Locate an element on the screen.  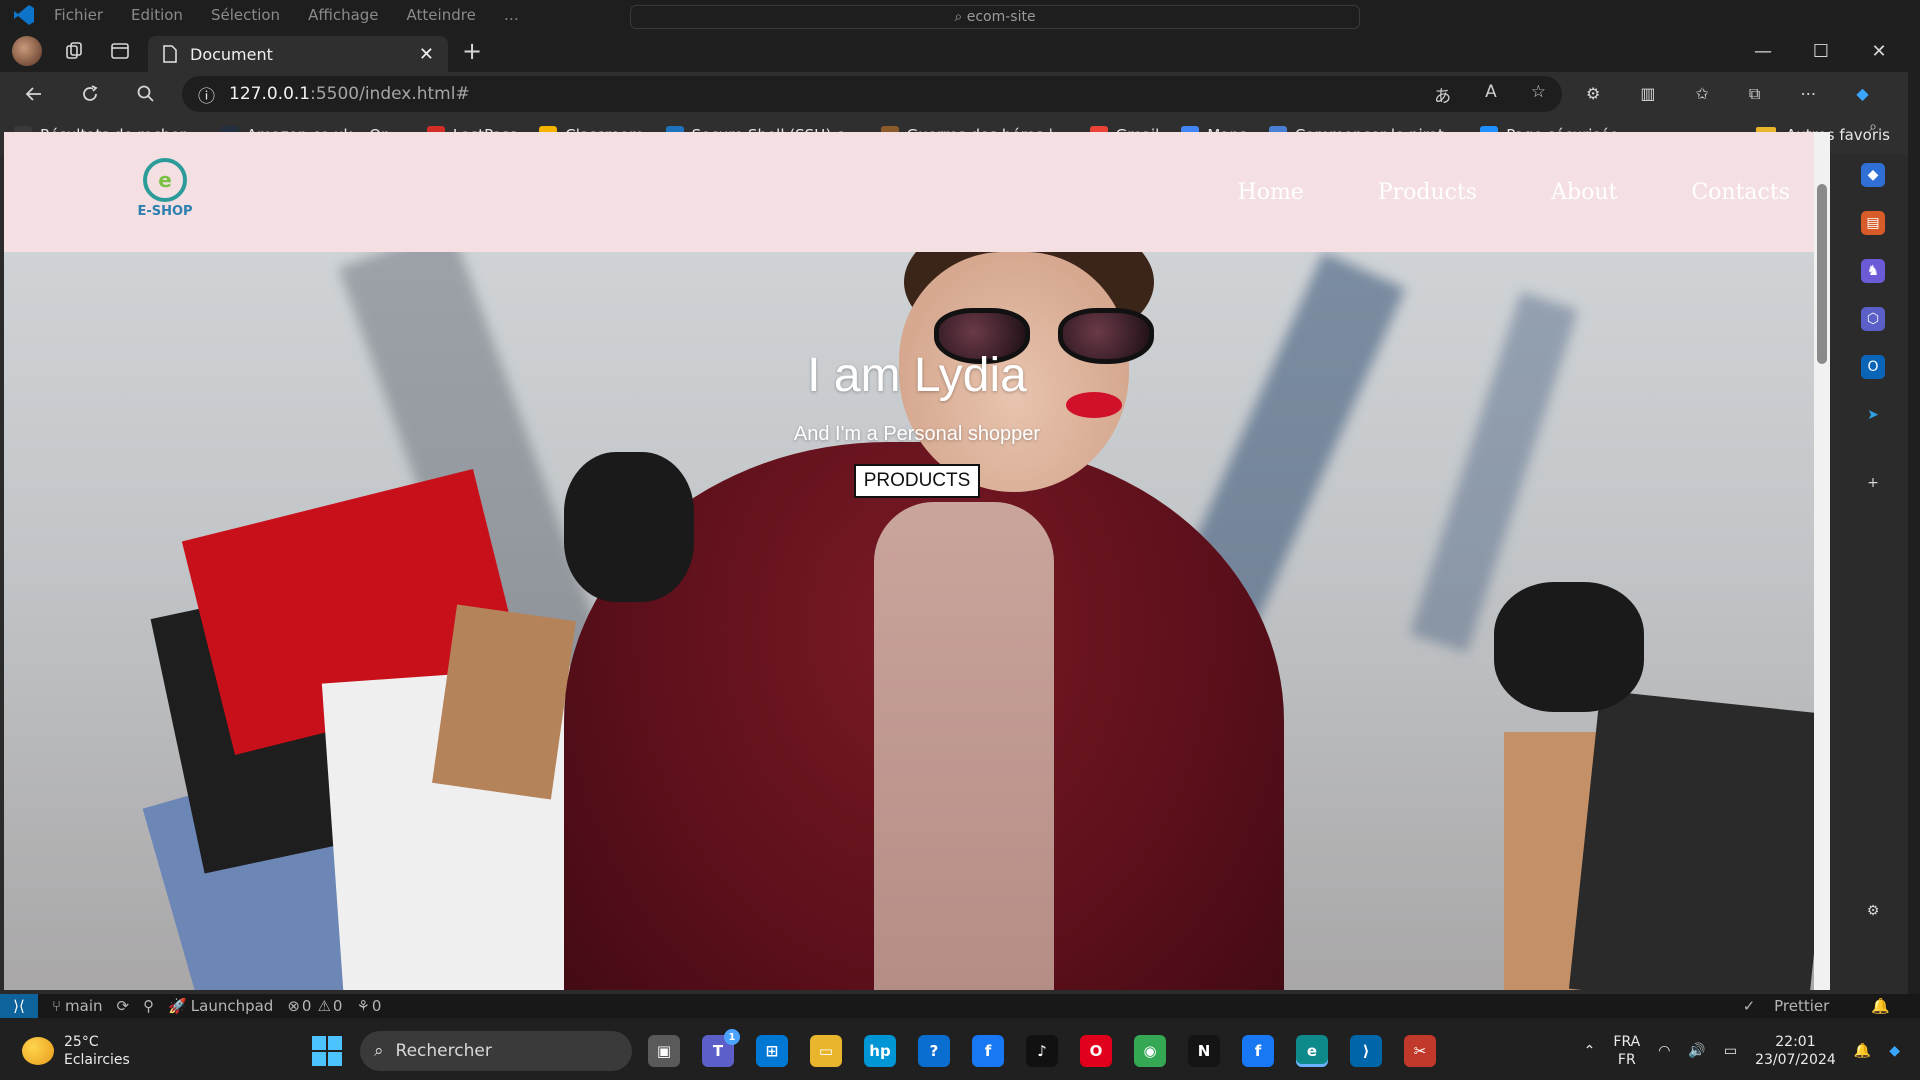
temperature: 25°C is located at coordinates (81, 1042).